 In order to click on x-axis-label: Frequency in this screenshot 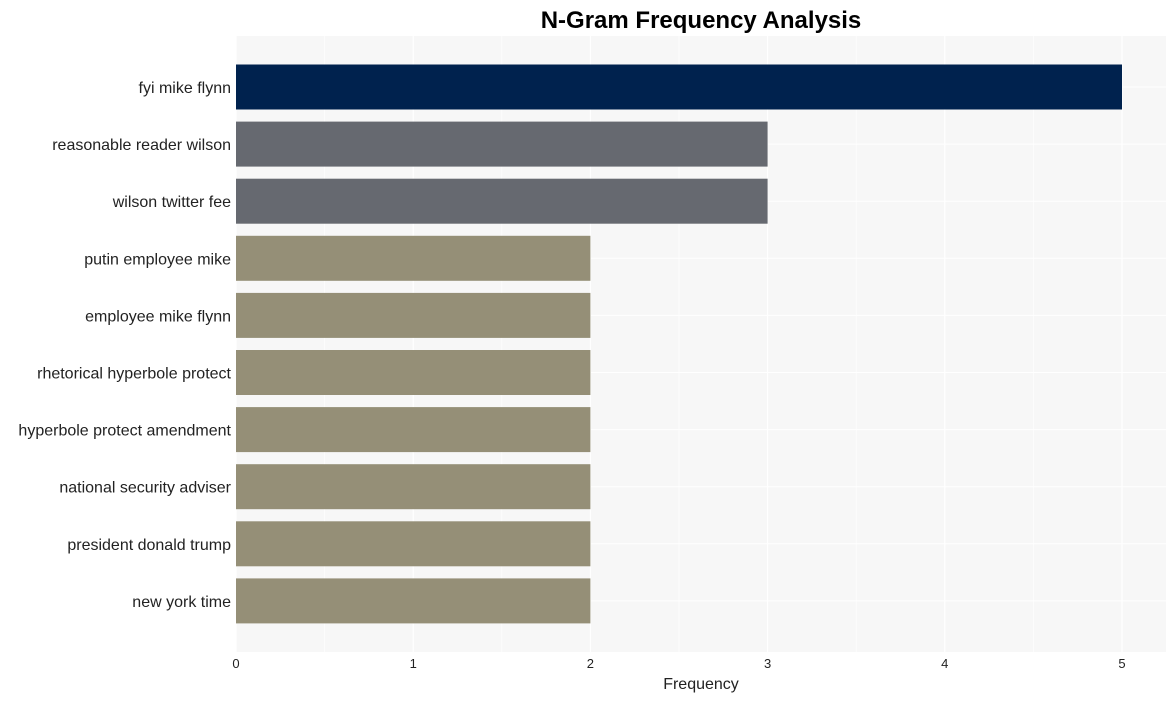, I will do `click(701, 684)`.